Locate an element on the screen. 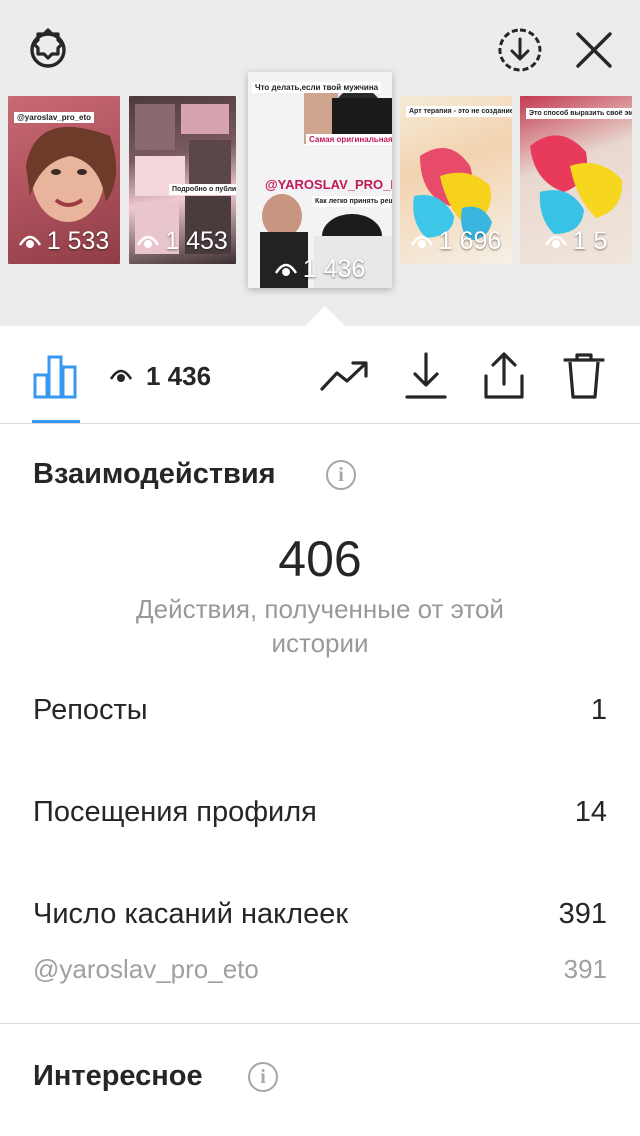  delete-button is located at coordinates (584, 376).